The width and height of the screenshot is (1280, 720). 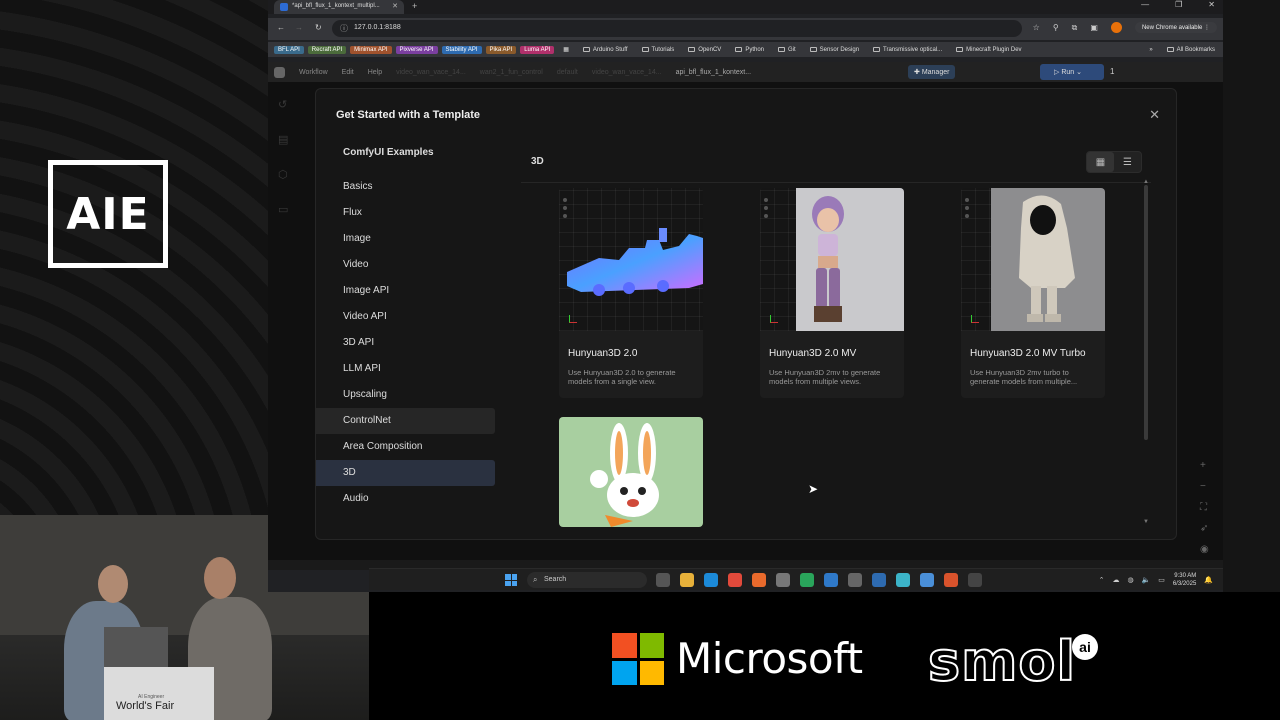 What do you see at coordinates (813, 353) in the screenshot?
I see `card-title: Hunyuan3D 2.0 MV` at bounding box center [813, 353].